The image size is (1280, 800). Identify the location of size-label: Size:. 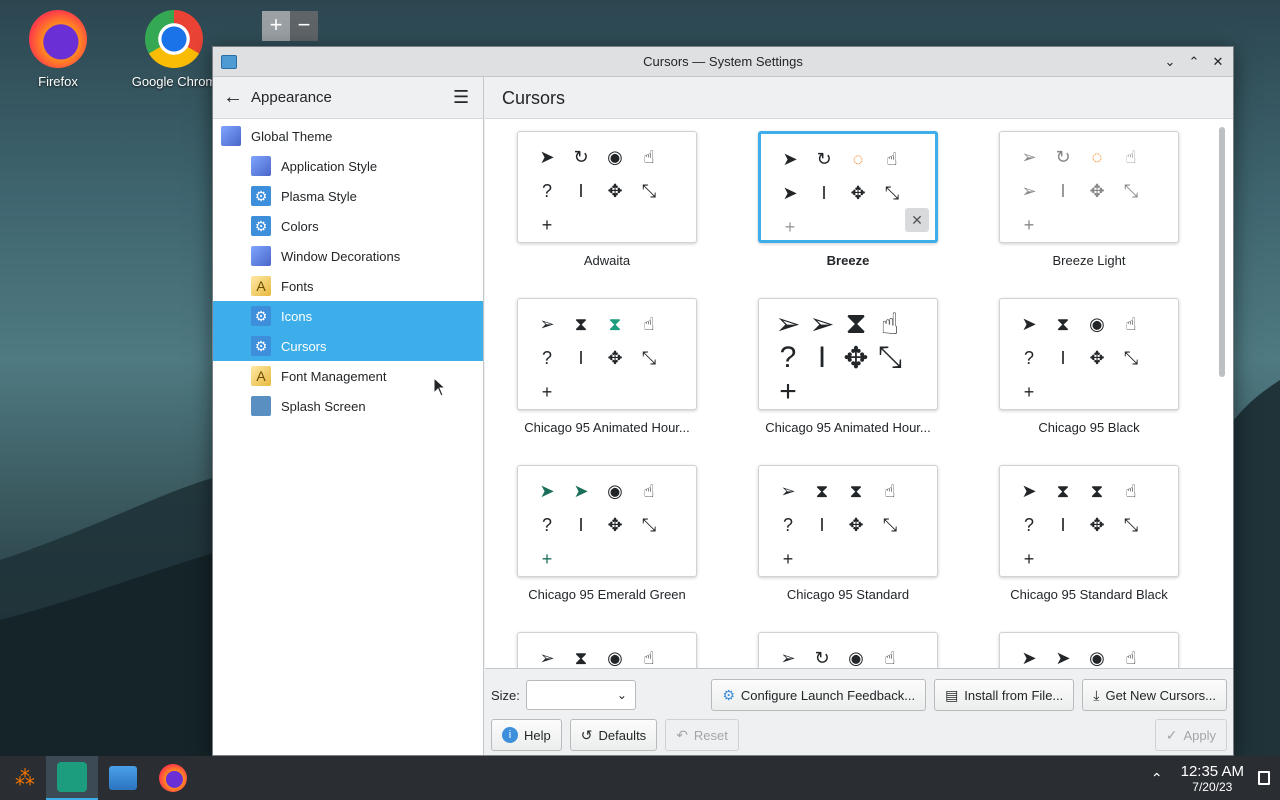
(505, 695).